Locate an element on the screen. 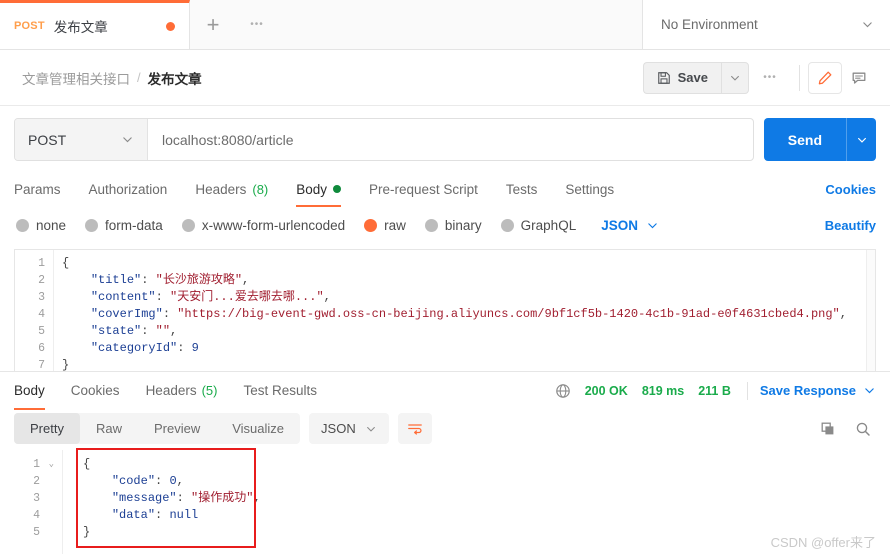  response-tabs: Body Cookies Headers (5) Test Results is located at coordinates (172, 391).